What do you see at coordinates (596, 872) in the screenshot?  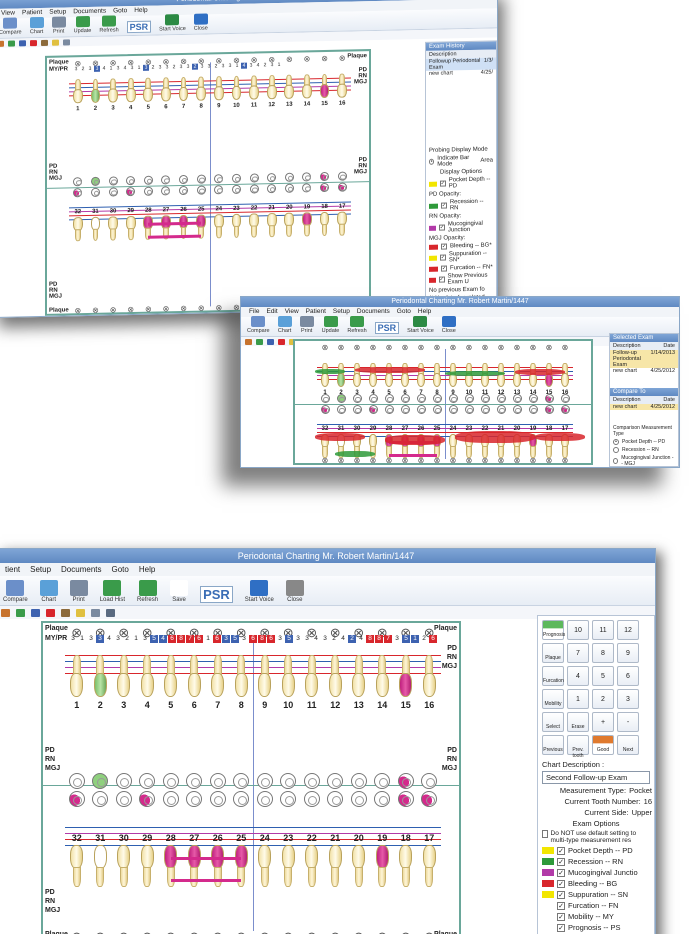 I see `exam-option: ✓ Mucogingival Junctio` at bounding box center [596, 872].